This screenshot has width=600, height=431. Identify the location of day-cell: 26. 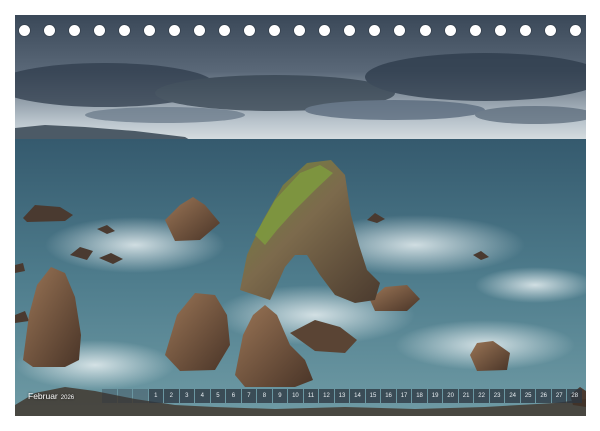
(543, 396).